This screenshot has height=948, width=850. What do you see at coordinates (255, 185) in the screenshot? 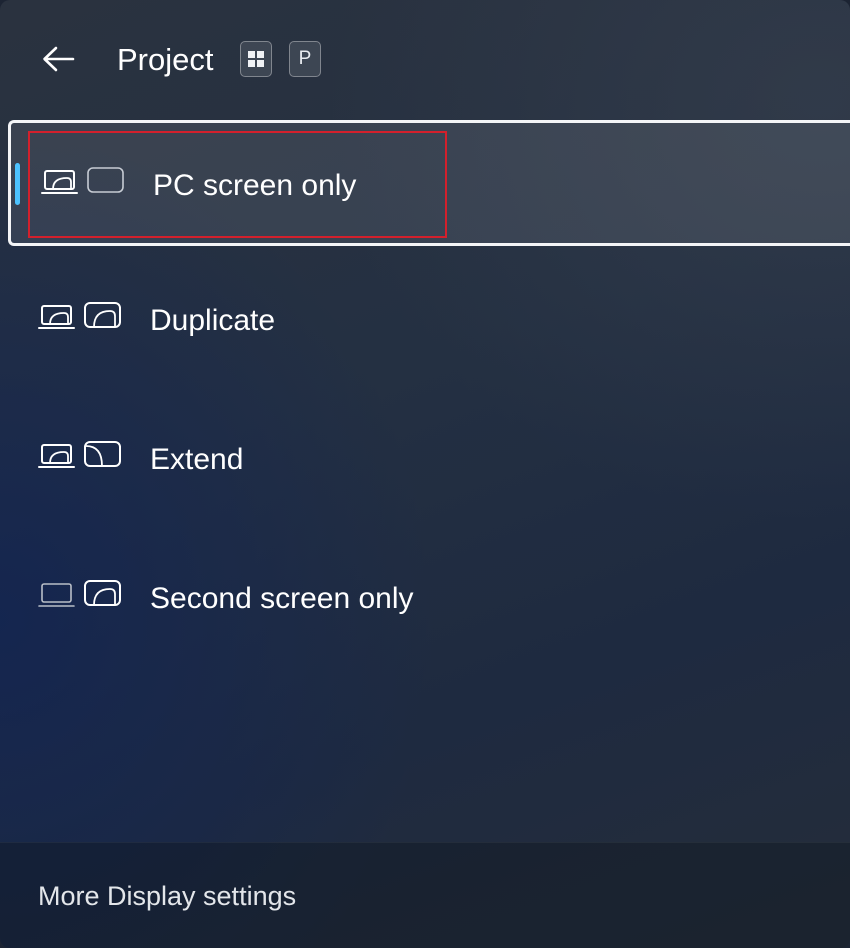
I see `option-label: PC screen only` at bounding box center [255, 185].